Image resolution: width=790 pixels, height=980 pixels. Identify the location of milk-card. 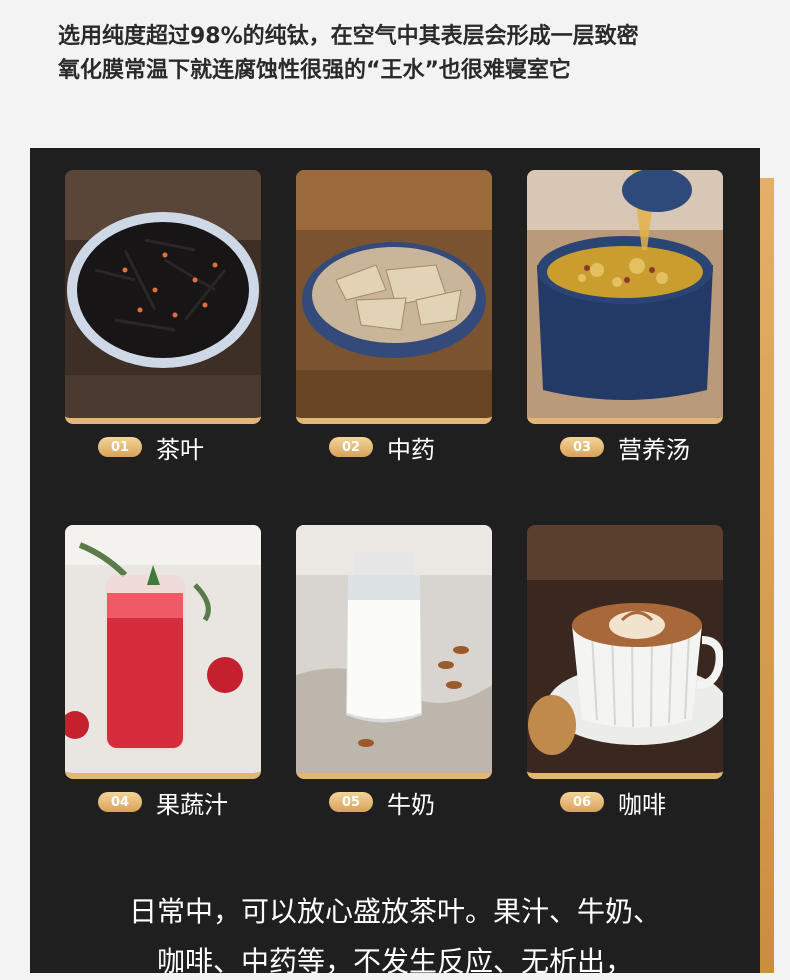
(394, 652).